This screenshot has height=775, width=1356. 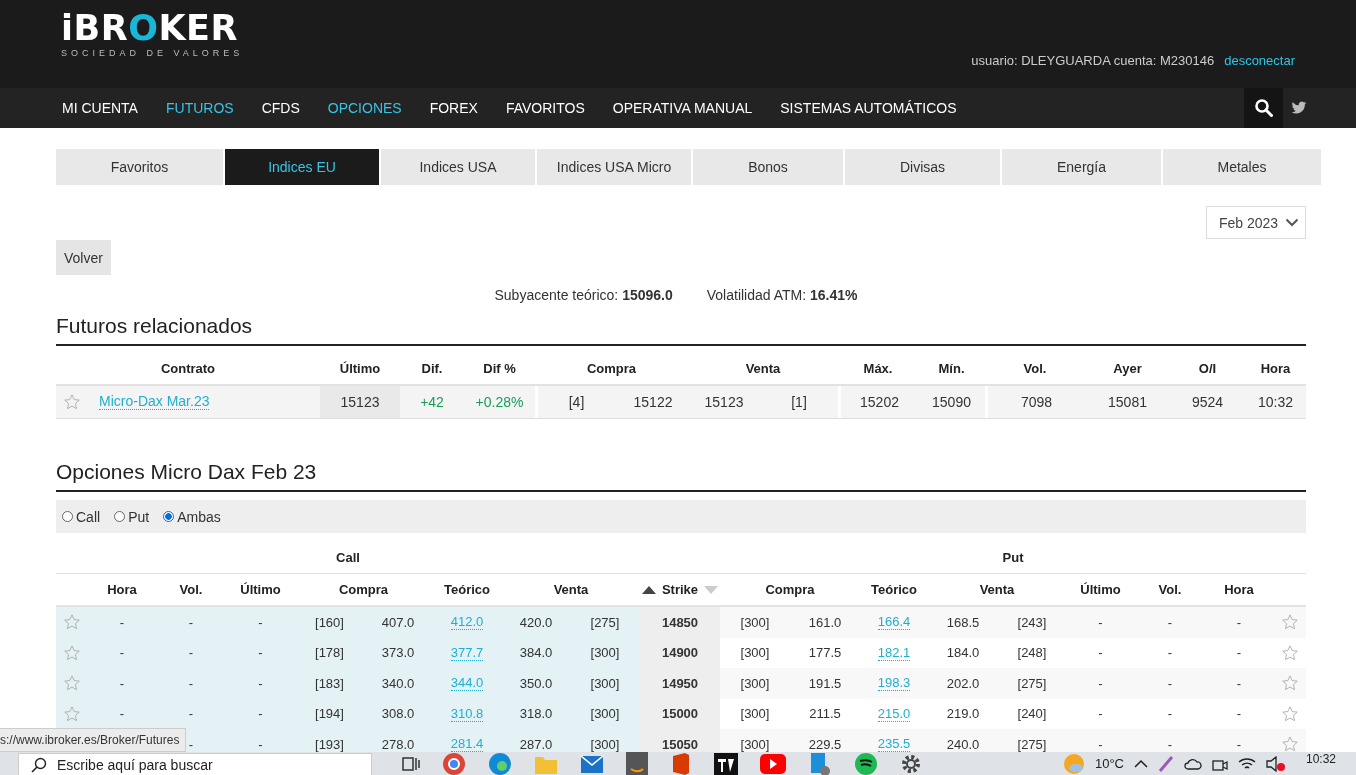 I want to click on section-heading: Opciones Micro Dax Feb 23, so click(x=681, y=476).